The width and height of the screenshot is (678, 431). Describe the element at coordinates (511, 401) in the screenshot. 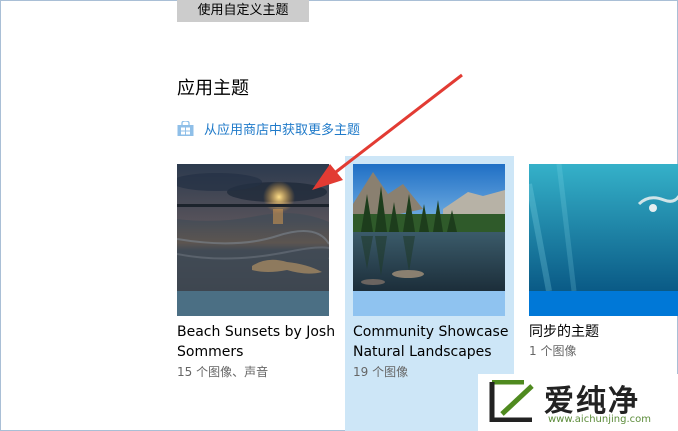

I see `watermark-logo-icon` at that location.